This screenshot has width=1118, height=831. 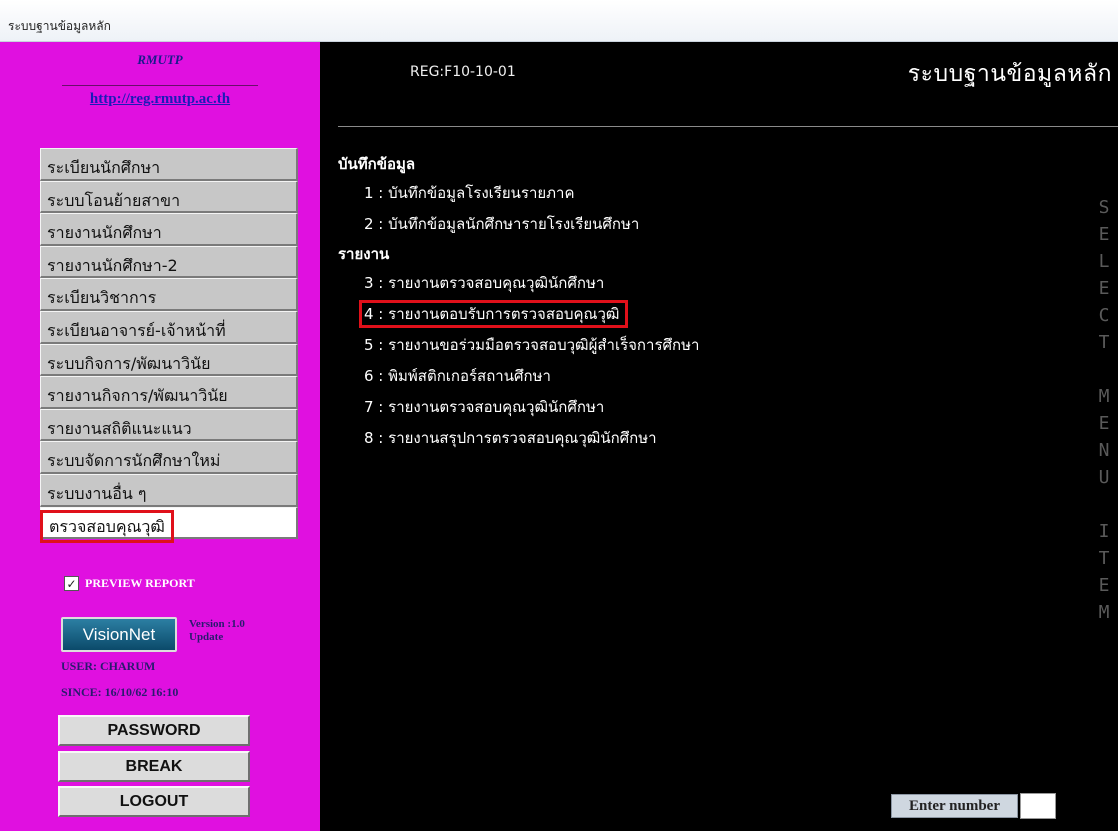 What do you see at coordinates (698, 314) in the screenshot?
I see `menu-option: 4 : รายงานตอบรับการตรวจสอบคุณวุฒิ` at bounding box center [698, 314].